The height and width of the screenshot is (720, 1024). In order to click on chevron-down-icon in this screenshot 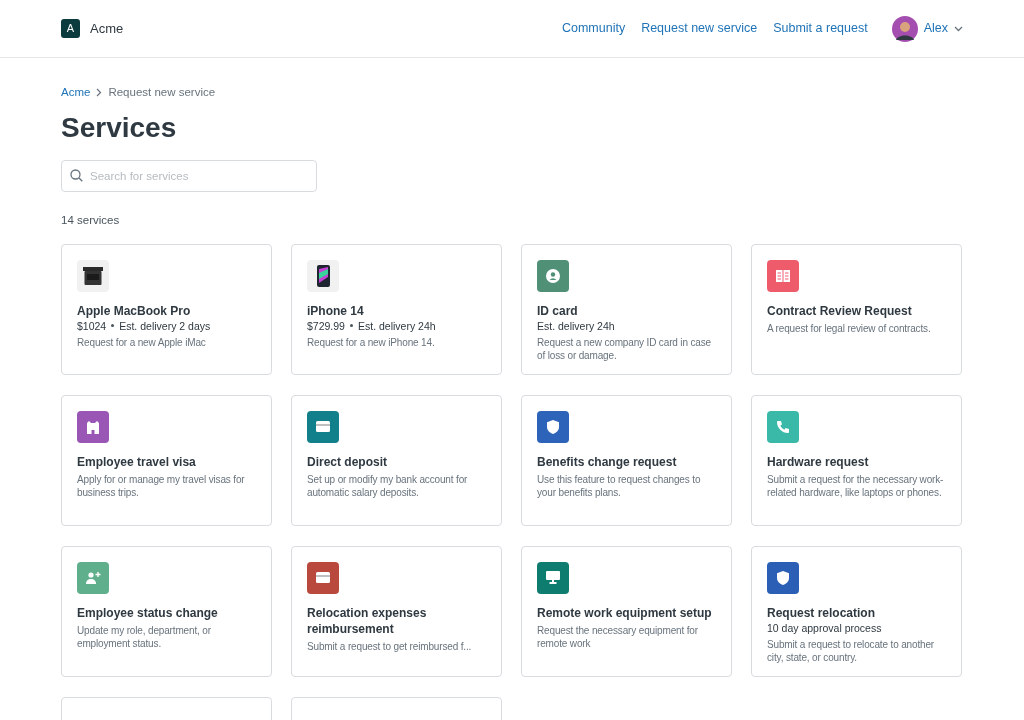, I will do `click(958, 28)`.